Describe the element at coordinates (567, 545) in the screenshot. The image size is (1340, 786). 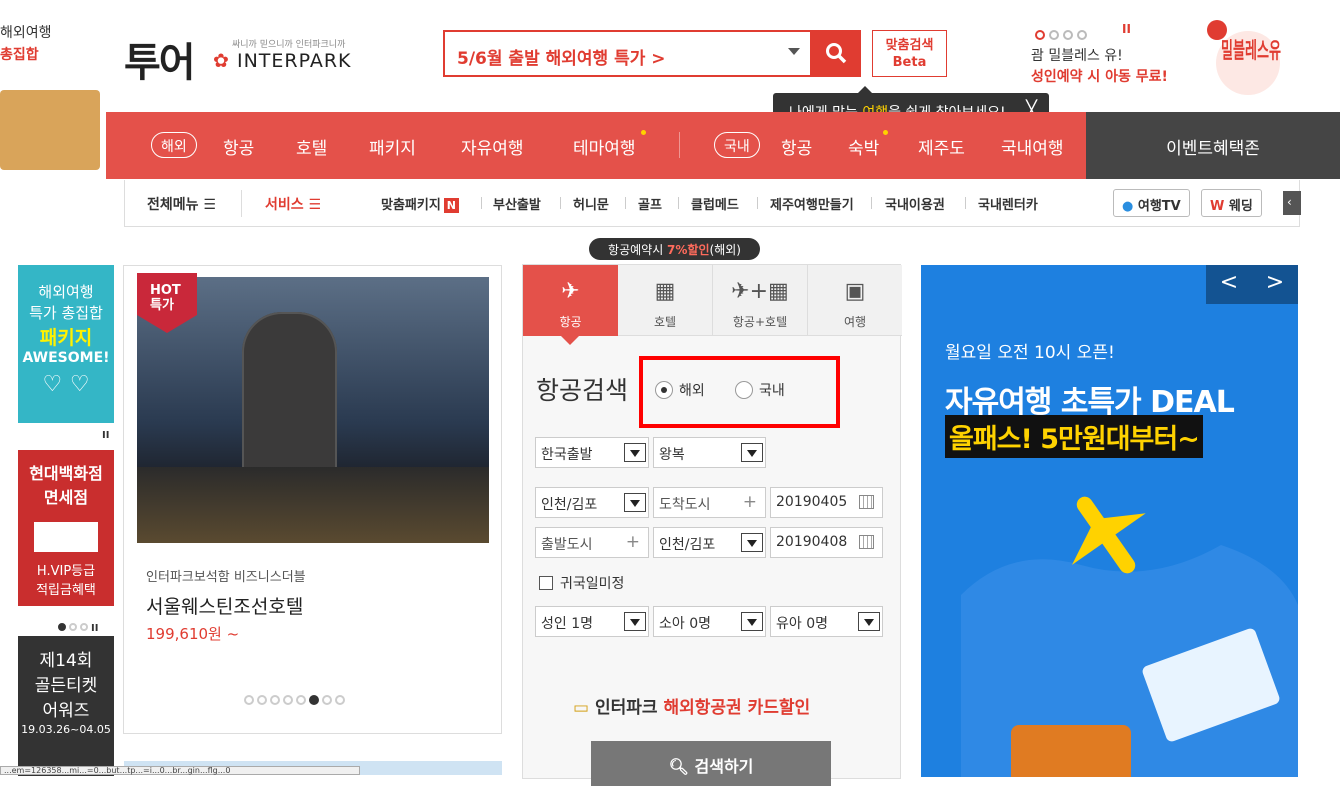
I see `field-value: 출발도시` at that location.